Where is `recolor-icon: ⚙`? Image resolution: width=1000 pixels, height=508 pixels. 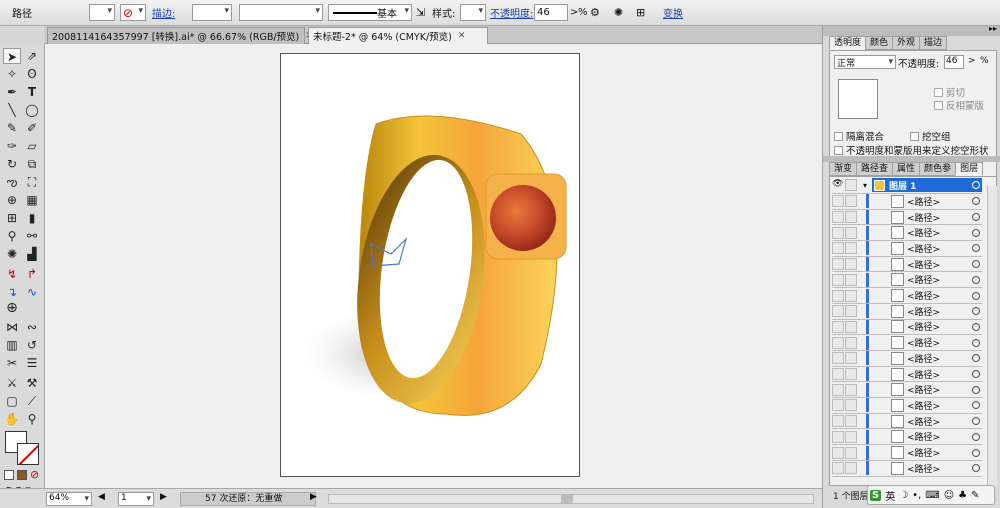
recolor-icon: ⚙ is located at coordinates (595, 12).